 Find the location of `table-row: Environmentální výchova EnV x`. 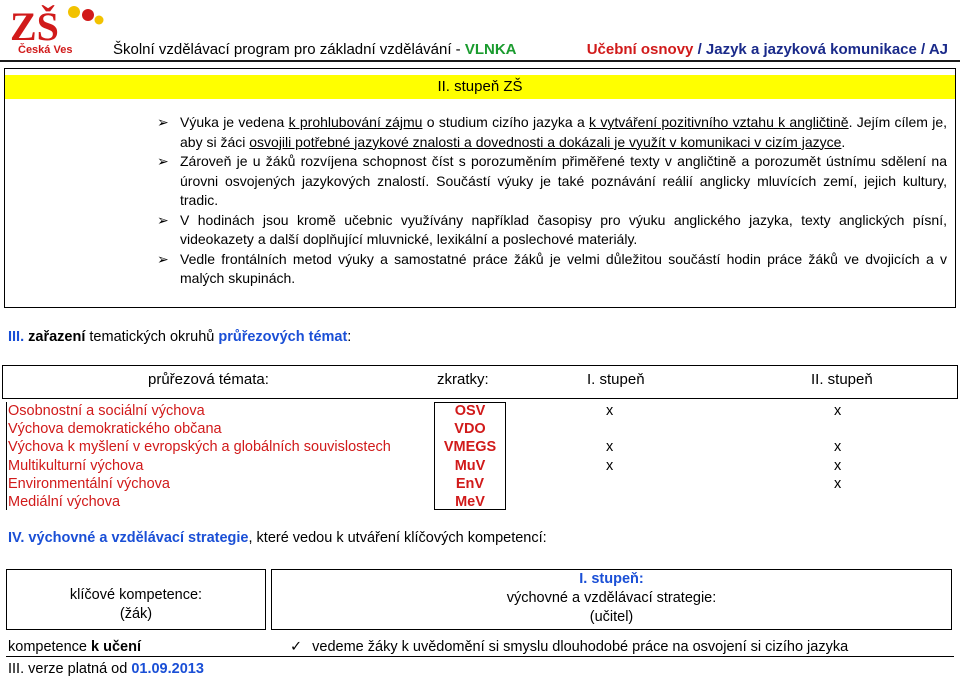

table-row: Environmentální výchova EnV x is located at coordinates (481, 484).